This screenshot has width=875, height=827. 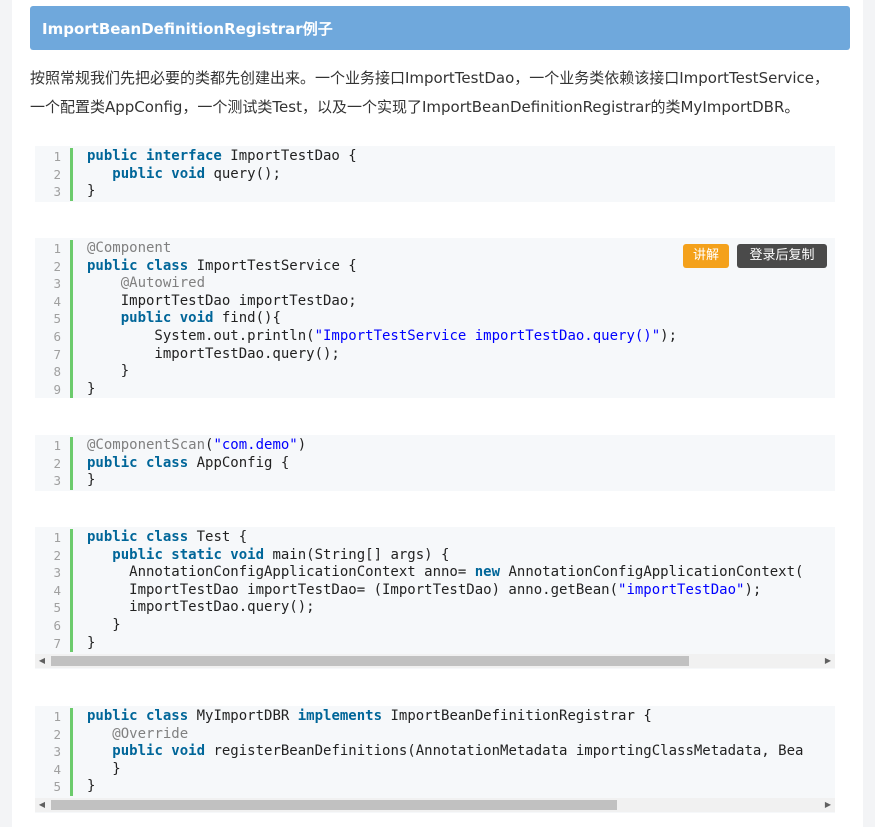 What do you see at coordinates (461, 319) in the screenshot?
I see `code-line: public void find(){` at bounding box center [461, 319].